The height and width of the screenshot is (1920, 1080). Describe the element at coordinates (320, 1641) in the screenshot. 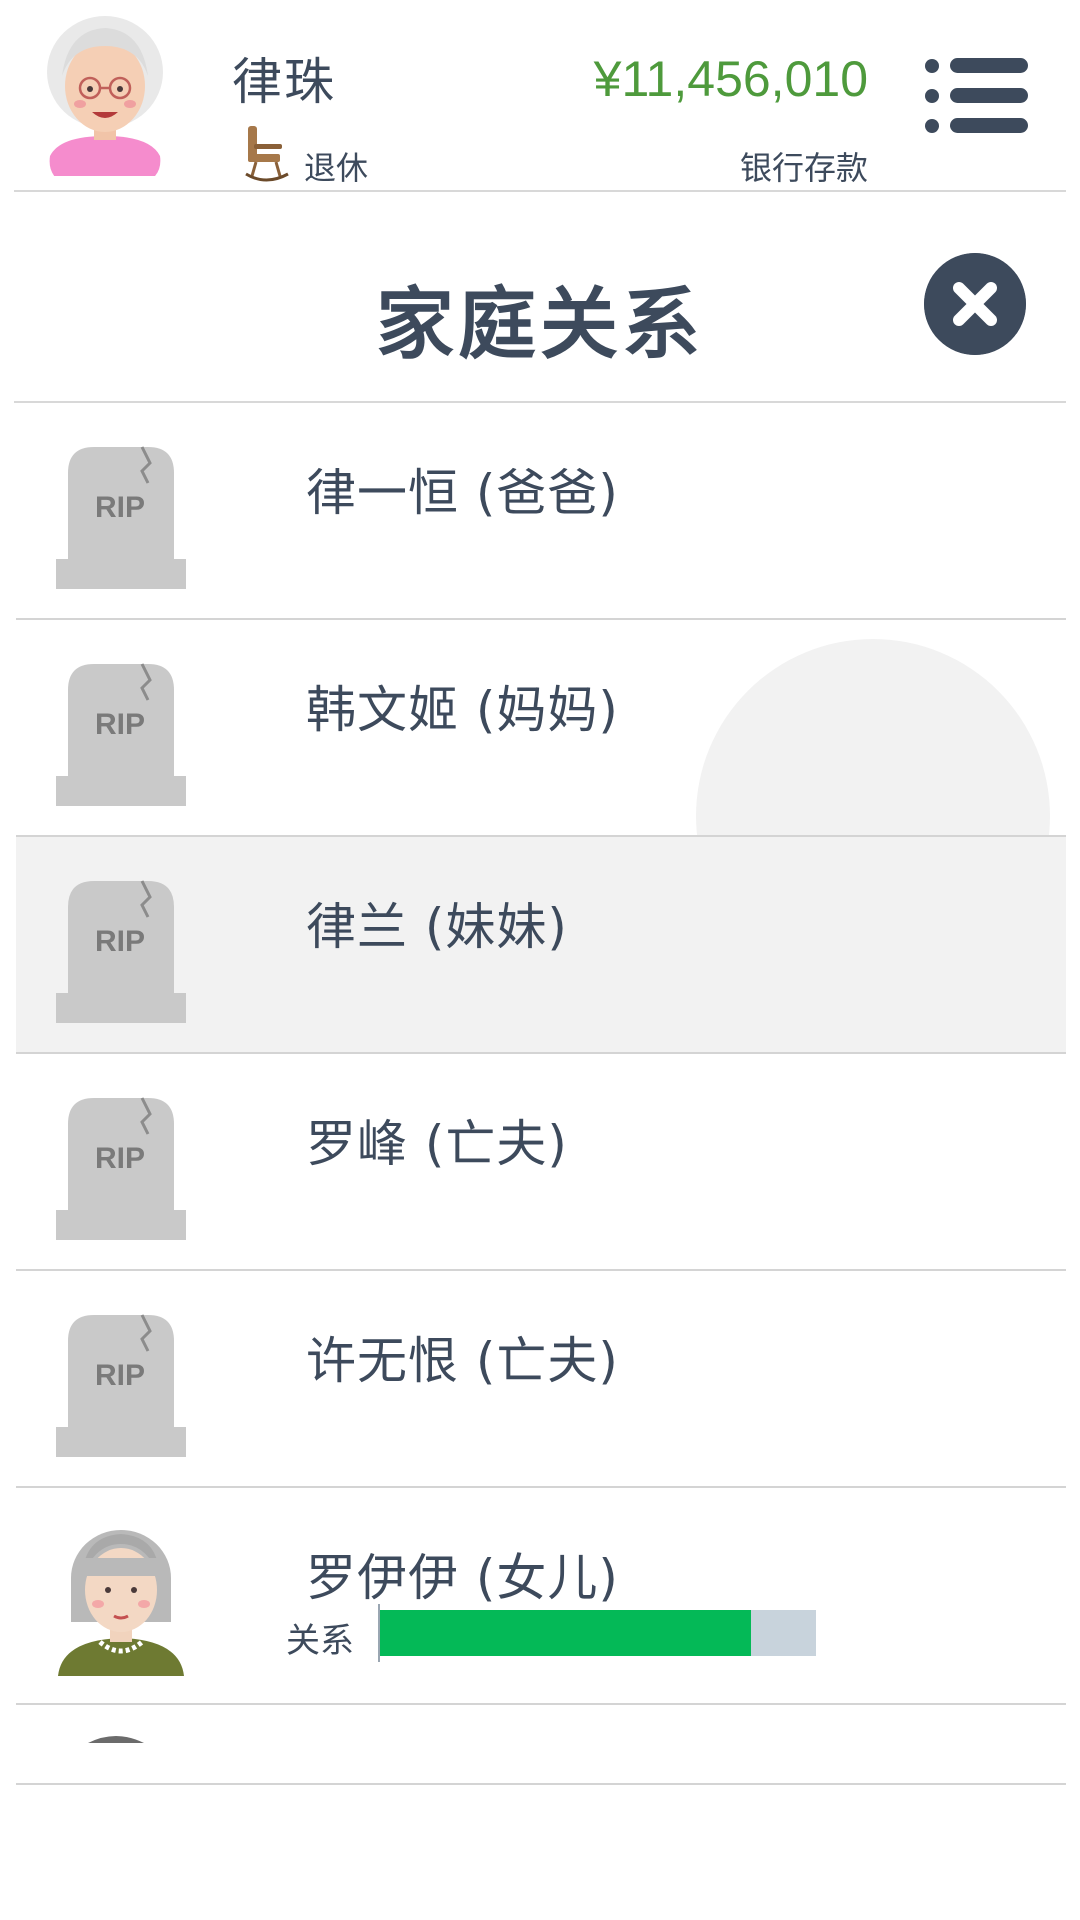

I see `relationship-label: 关系` at that location.